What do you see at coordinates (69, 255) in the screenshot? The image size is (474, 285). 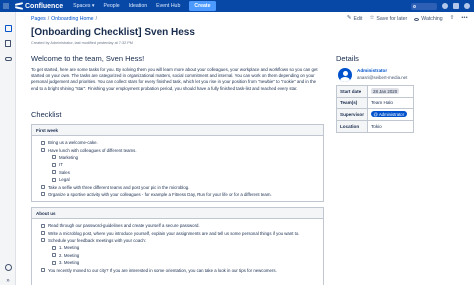 I see `task-text: 2. Meeting` at bounding box center [69, 255].